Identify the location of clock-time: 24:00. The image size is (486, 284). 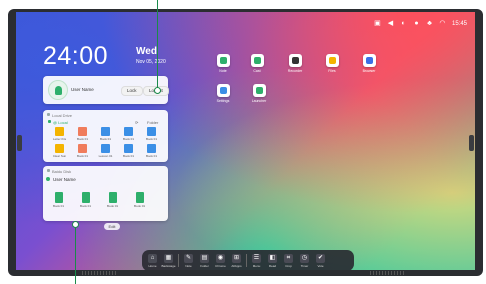
(76, 56).